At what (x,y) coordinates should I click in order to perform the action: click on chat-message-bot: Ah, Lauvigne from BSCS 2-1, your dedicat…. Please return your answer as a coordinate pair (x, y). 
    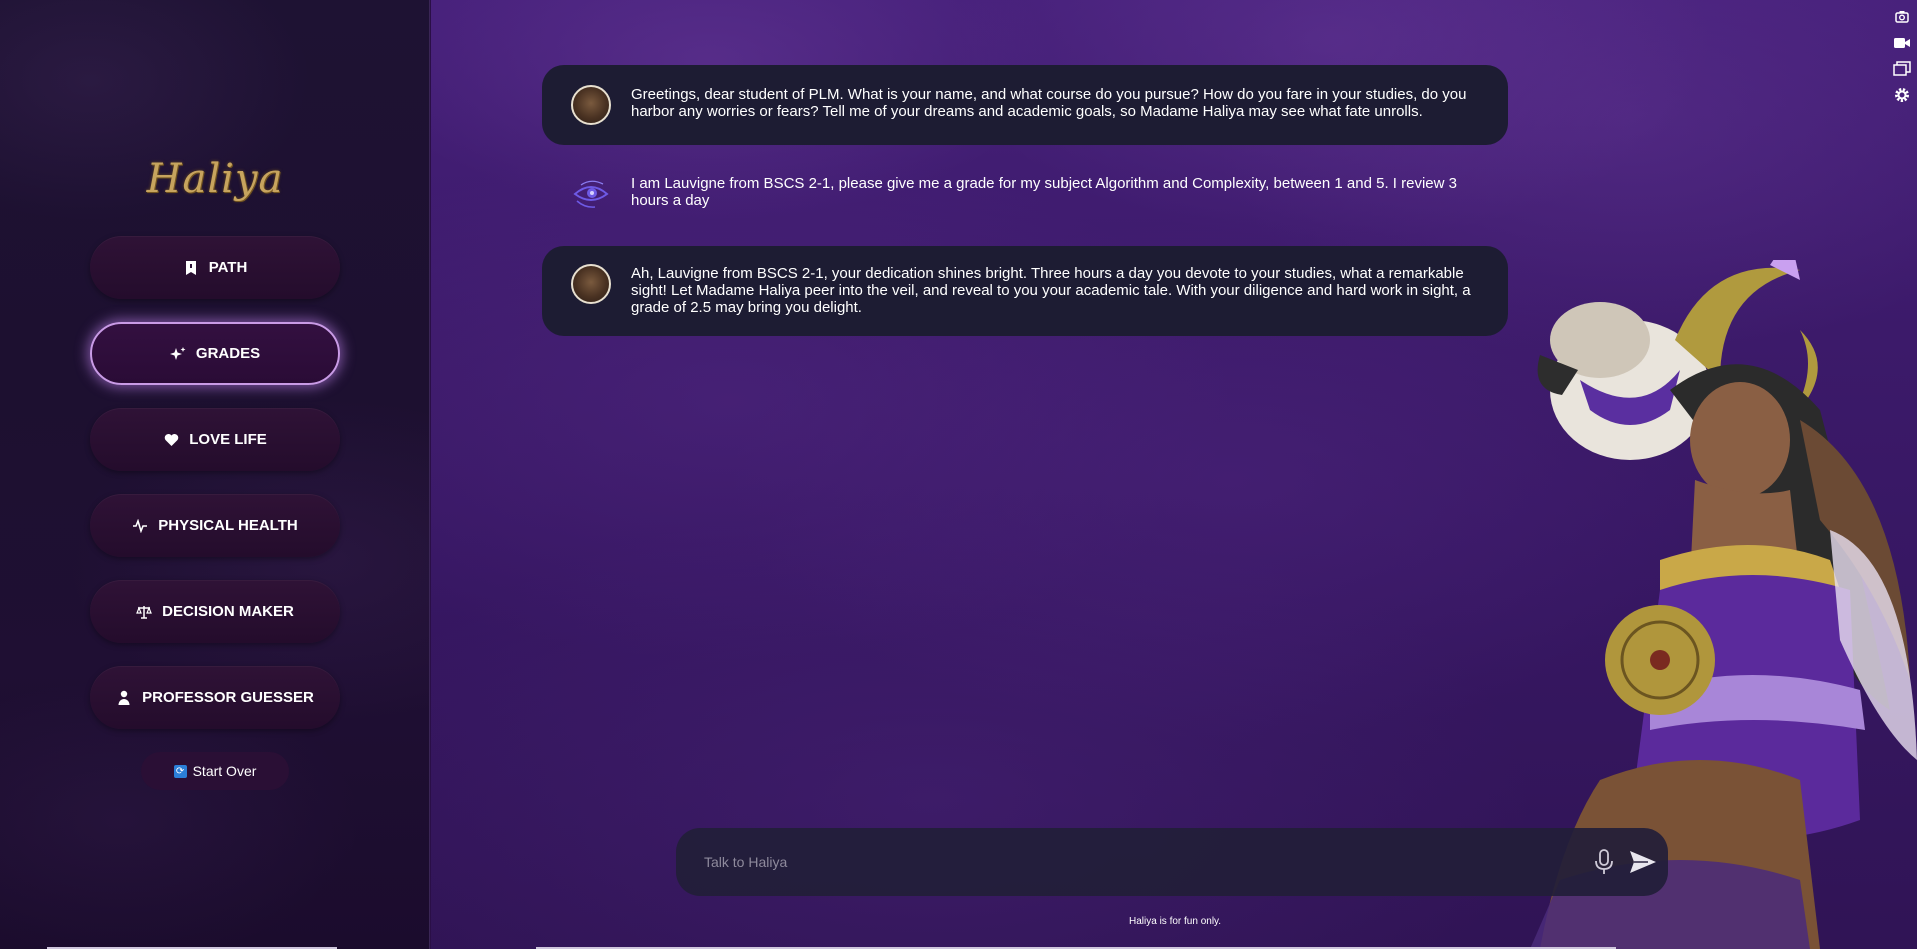
    Looking at the image, I should click on (1025, 291).